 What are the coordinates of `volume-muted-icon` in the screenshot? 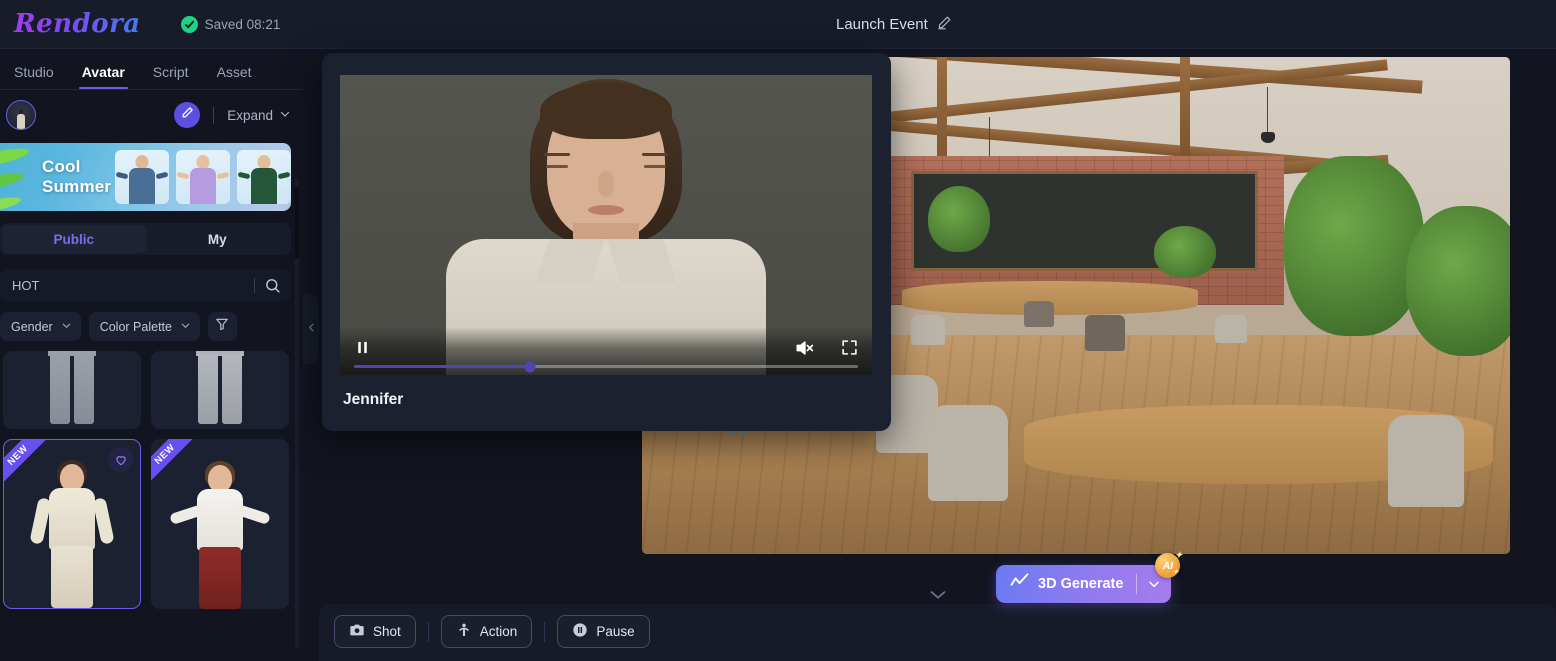 It's located at (804, 350).